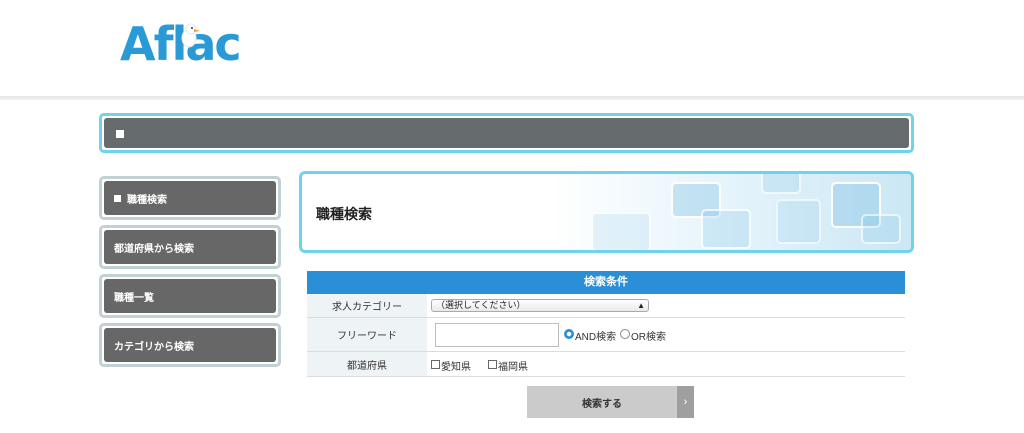 The image size is (1024, 433). Describe the element at coordinates (540, 305) in the screenshot. I see `category-select: （選択してください） ▲︎` at that location.